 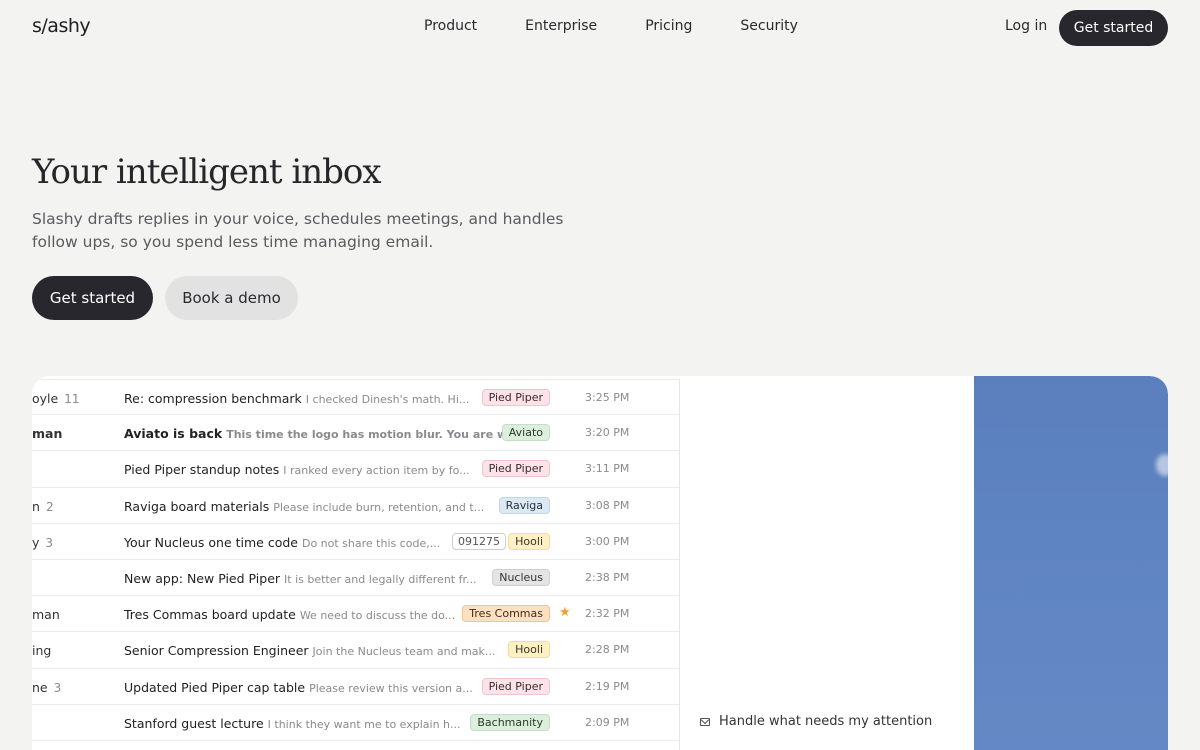 I want to click on label-tag: Raviga, so click(x=524, y=505).